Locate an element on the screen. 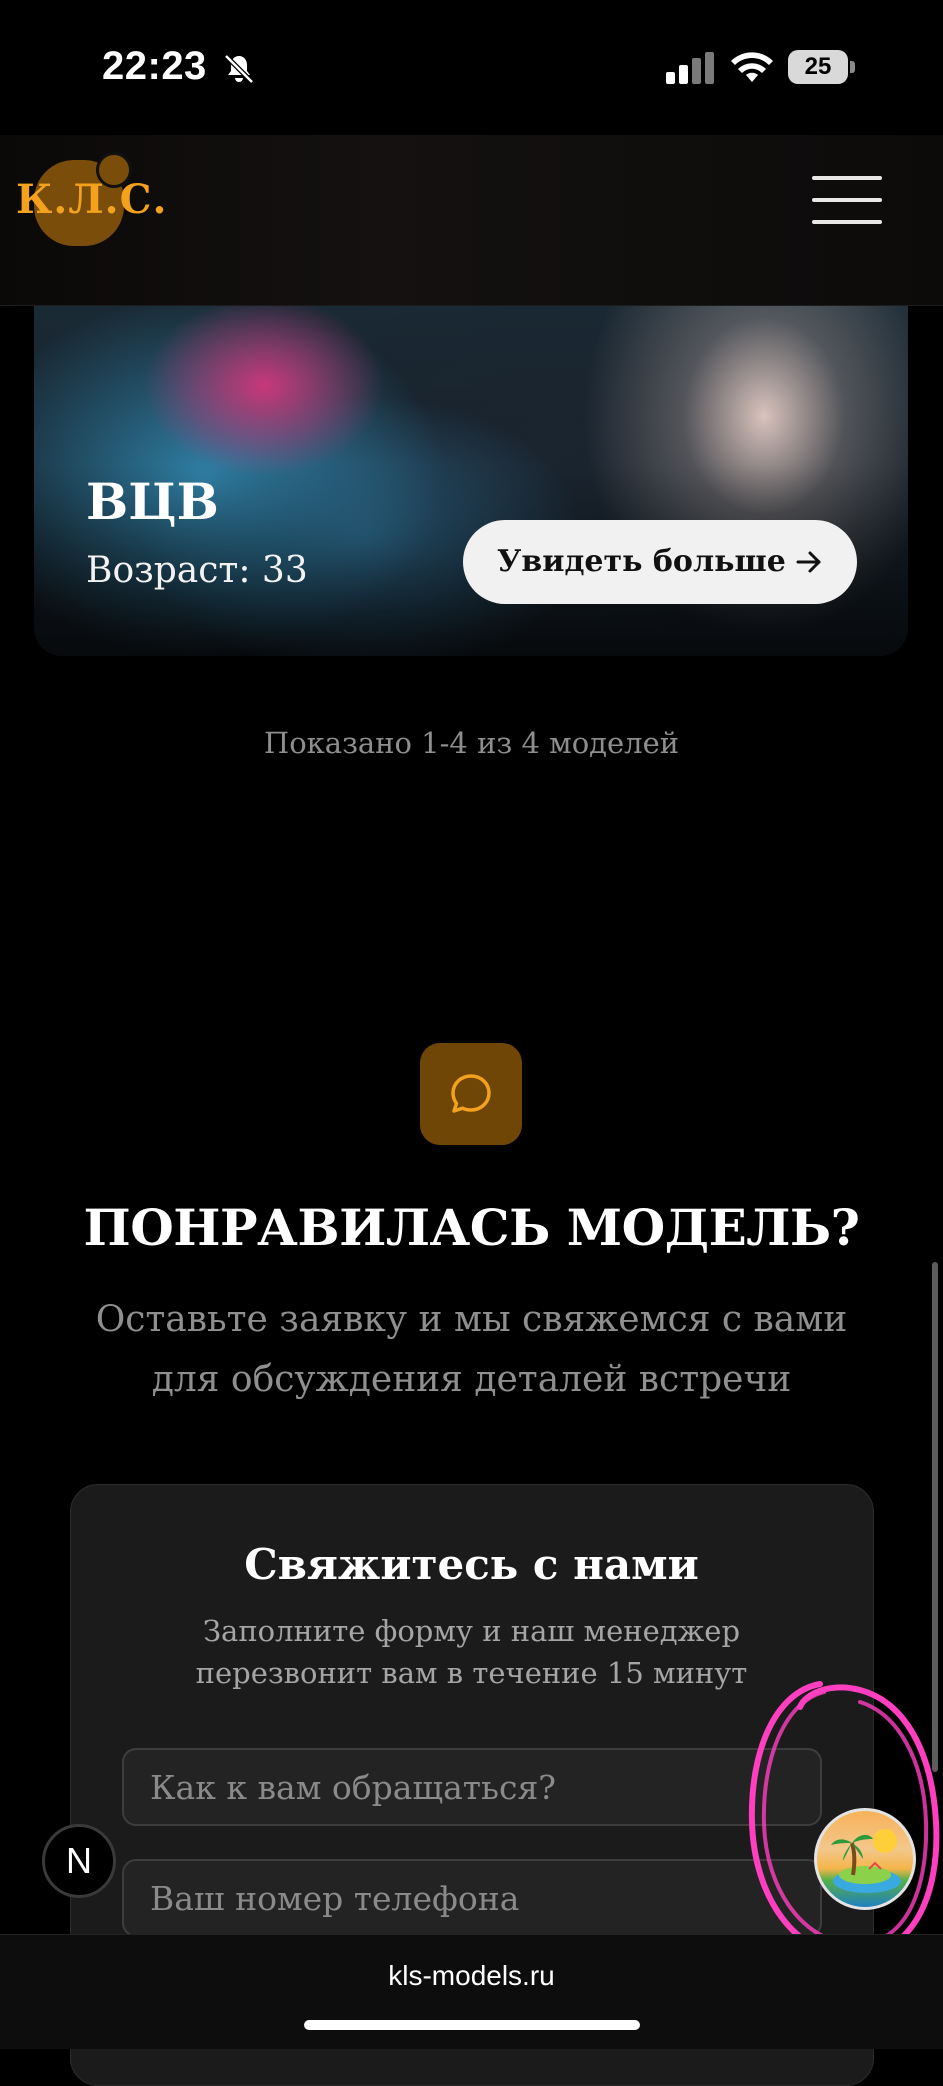  palm-island-icon is located at coordinates (866, 1861).